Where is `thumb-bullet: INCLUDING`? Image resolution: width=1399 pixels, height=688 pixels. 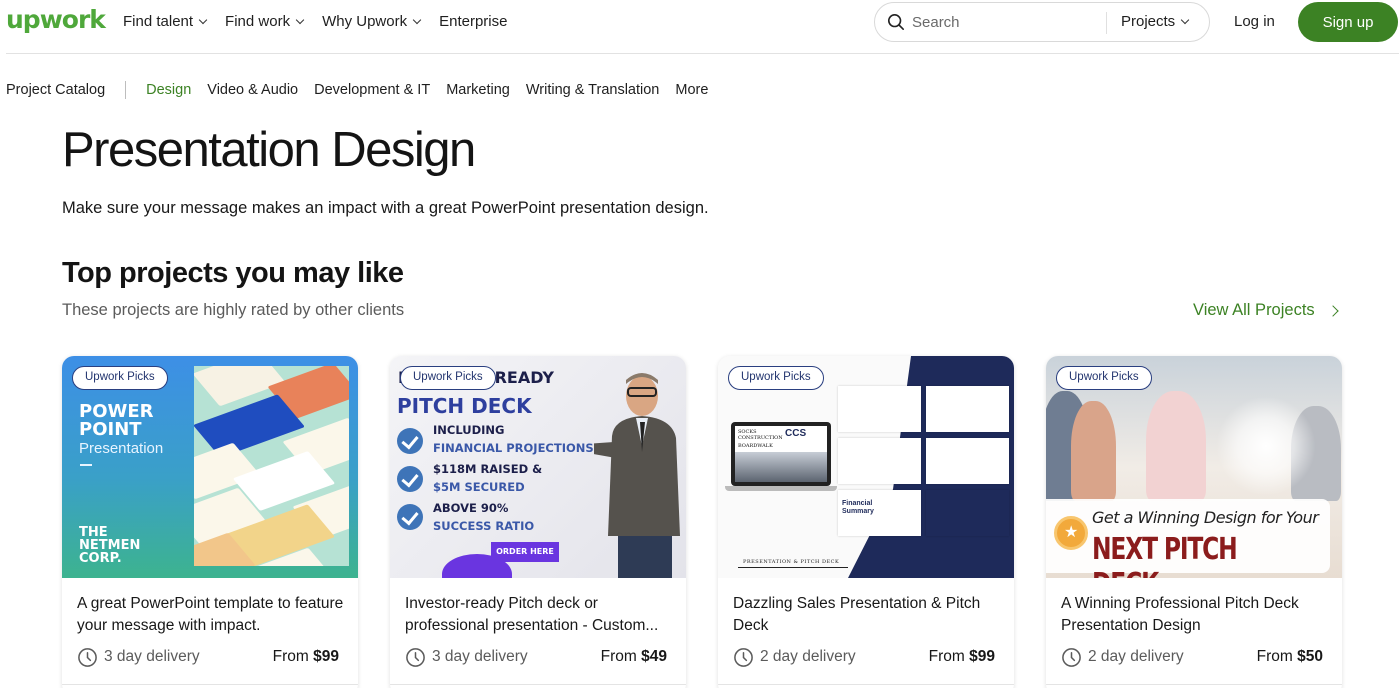
thumb-bullet: INCLUDING is located at coordinates (469, 430).